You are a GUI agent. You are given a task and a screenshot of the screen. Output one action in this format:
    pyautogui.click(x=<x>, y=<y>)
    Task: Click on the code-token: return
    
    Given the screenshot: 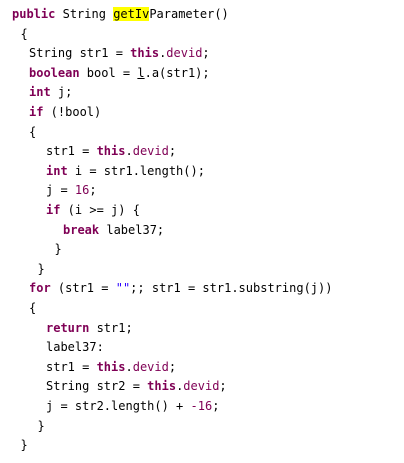 What is the action you would take?
    pyautogui.click(x=68, y=327)
    